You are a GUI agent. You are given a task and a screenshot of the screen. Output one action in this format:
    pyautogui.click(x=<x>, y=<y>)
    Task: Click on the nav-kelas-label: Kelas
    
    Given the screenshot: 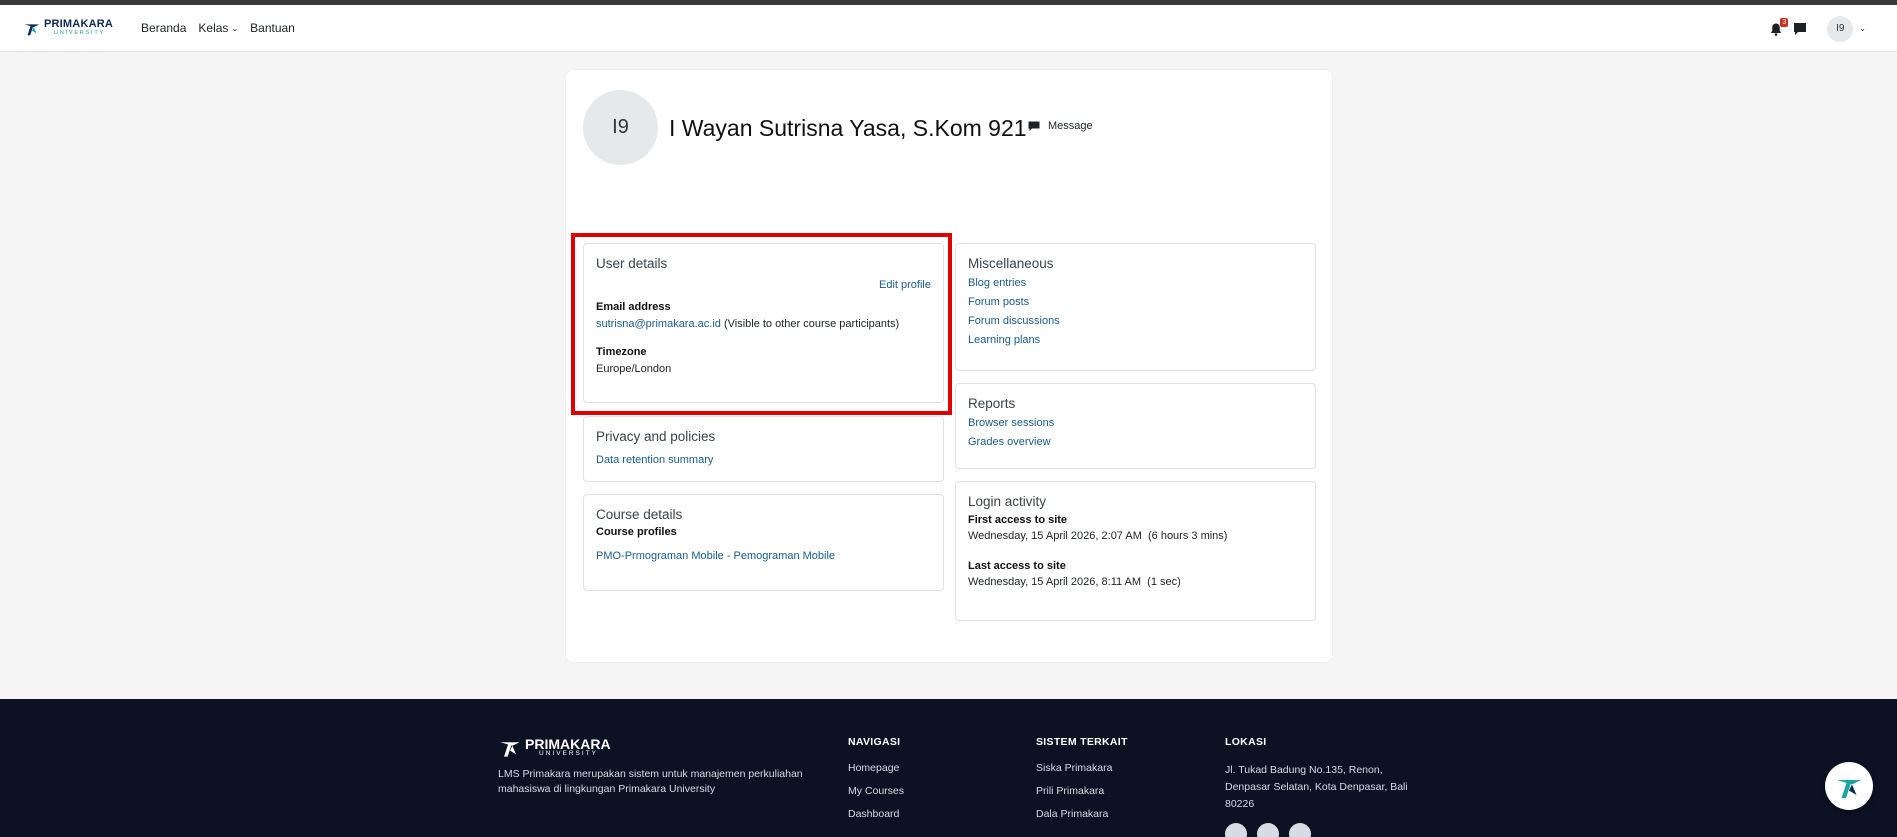 What is the action you would take?
    pyautogui.click(x=213, y=28)
    